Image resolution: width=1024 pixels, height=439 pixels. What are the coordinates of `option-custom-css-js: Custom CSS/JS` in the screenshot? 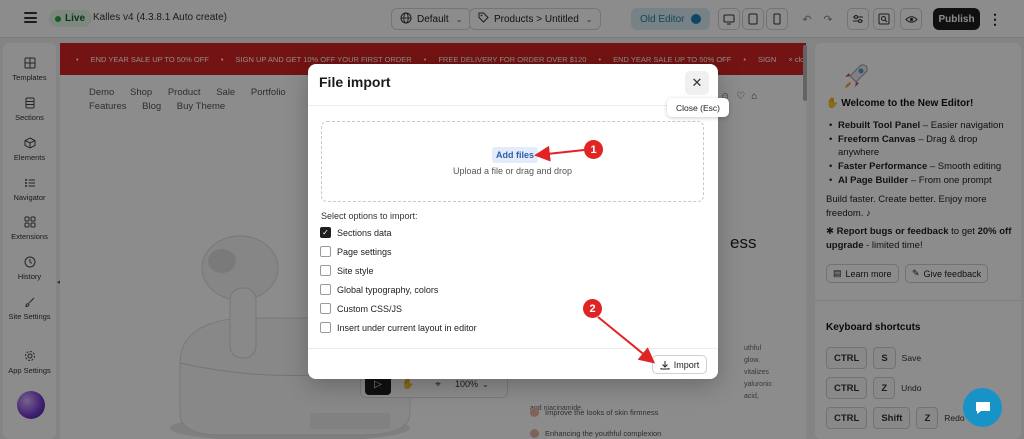 It's located at (361, 308).